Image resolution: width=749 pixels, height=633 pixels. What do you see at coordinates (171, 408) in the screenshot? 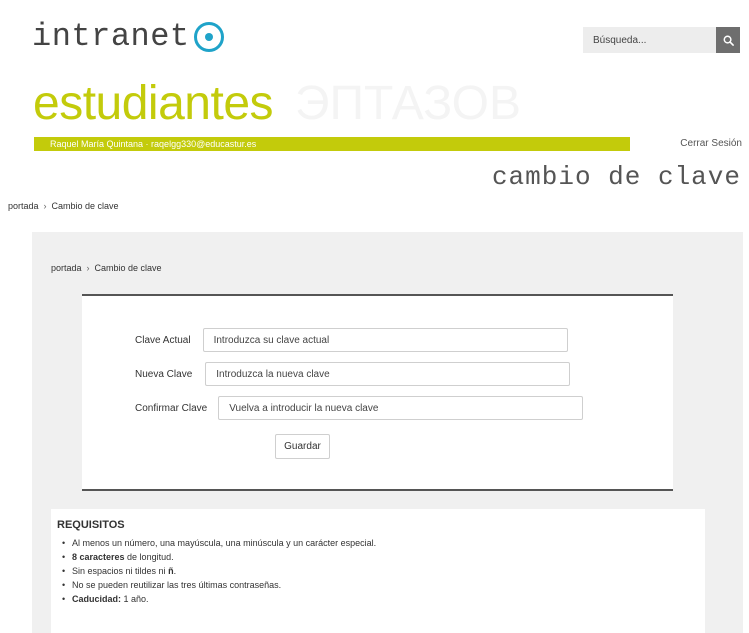
I see `confirm-password-label: Confirmar Clave` at bounding box center [171, 408].